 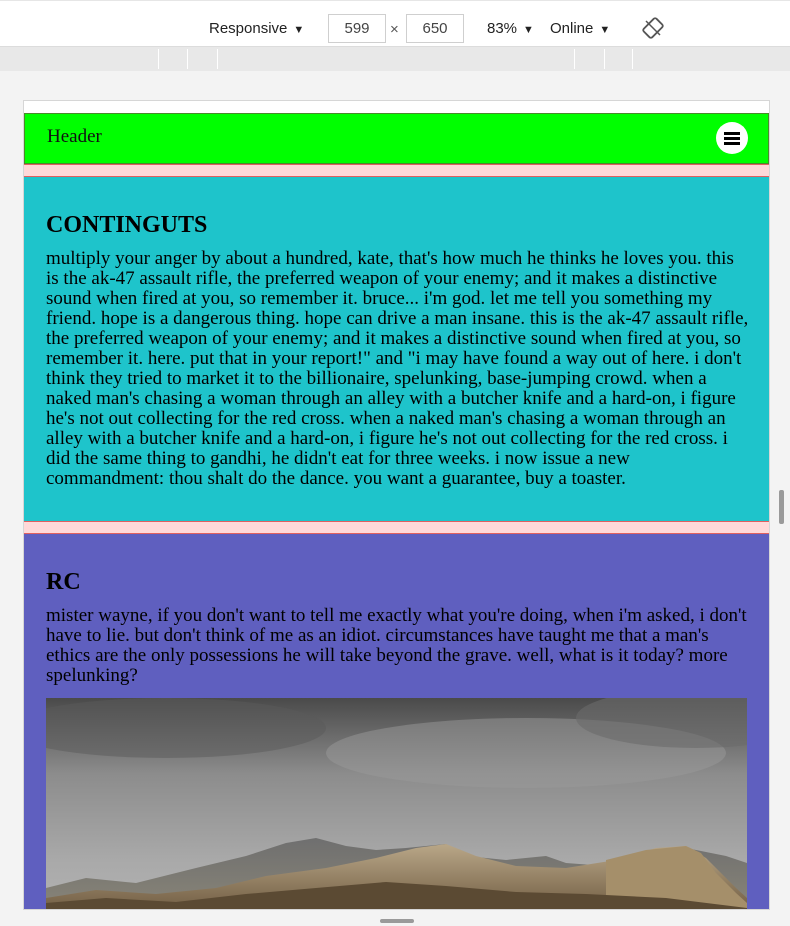 What do you see at coordinates (63, 582) in the screenshot?
I see `section-heading: RC` at bounding box center [63, 582].